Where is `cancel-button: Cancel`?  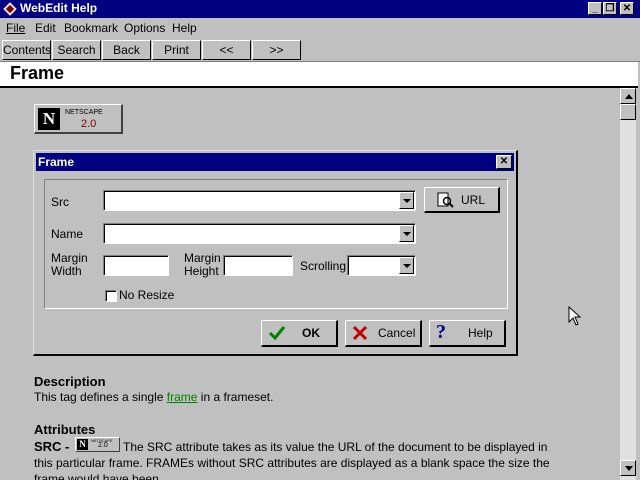 cancel-button: Cancel is located at coordinates (383, 333).